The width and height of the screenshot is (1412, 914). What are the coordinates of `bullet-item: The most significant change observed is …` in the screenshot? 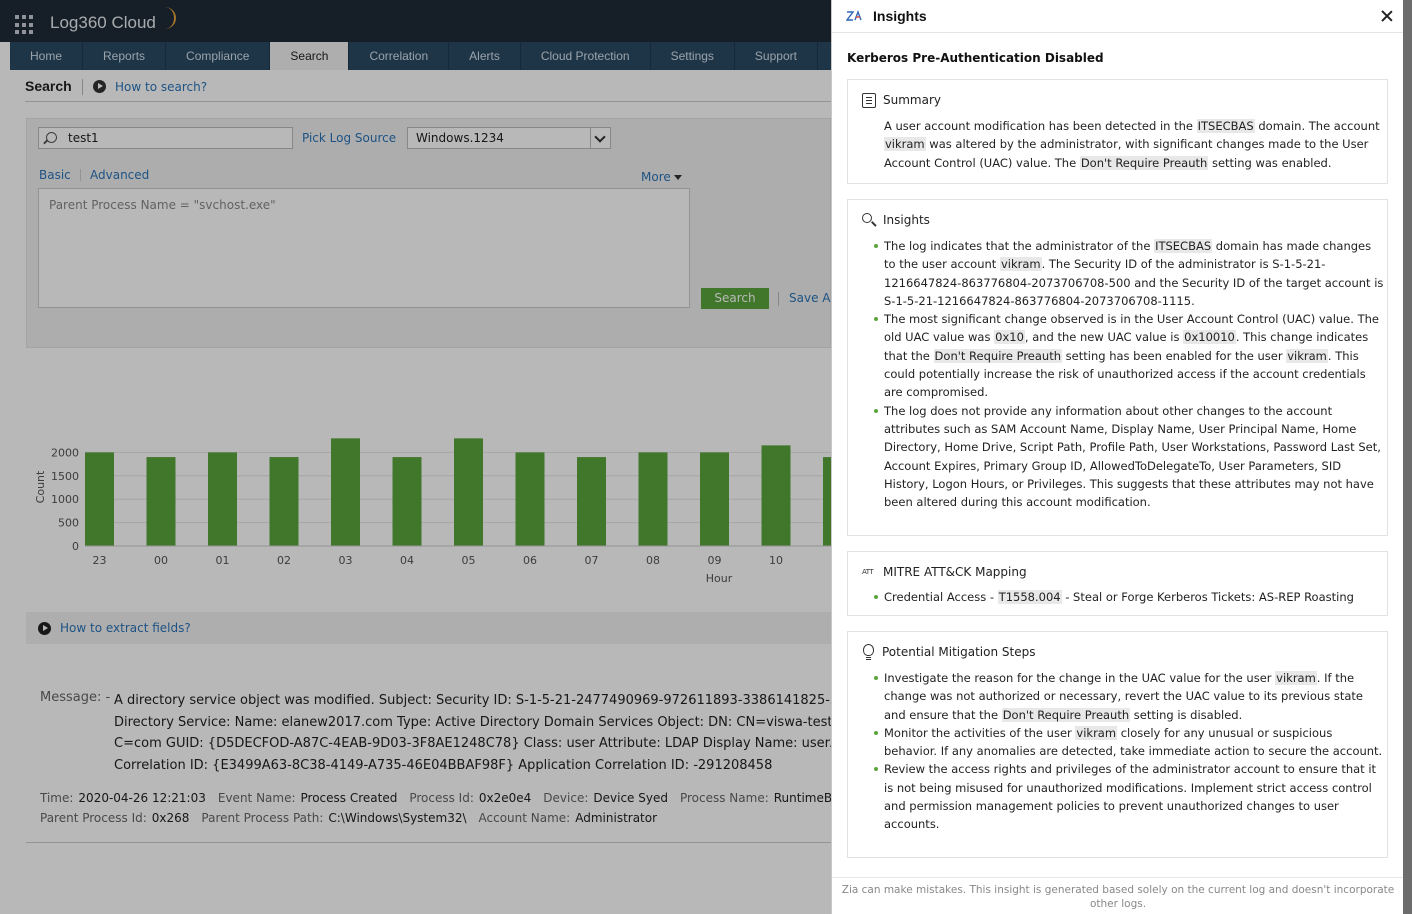 It's located at (1129, 355).